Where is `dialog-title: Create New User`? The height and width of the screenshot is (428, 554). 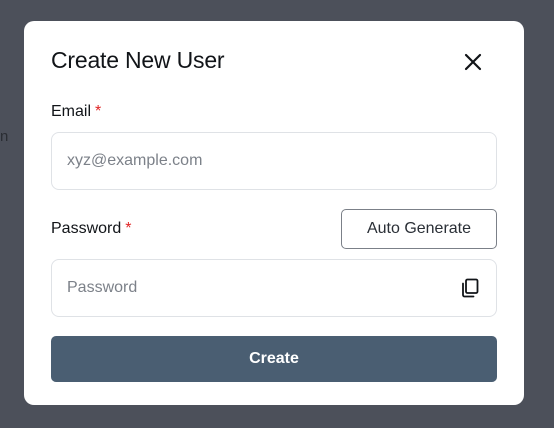 dialog-title: Create New User is located at coordinates (138, 60).